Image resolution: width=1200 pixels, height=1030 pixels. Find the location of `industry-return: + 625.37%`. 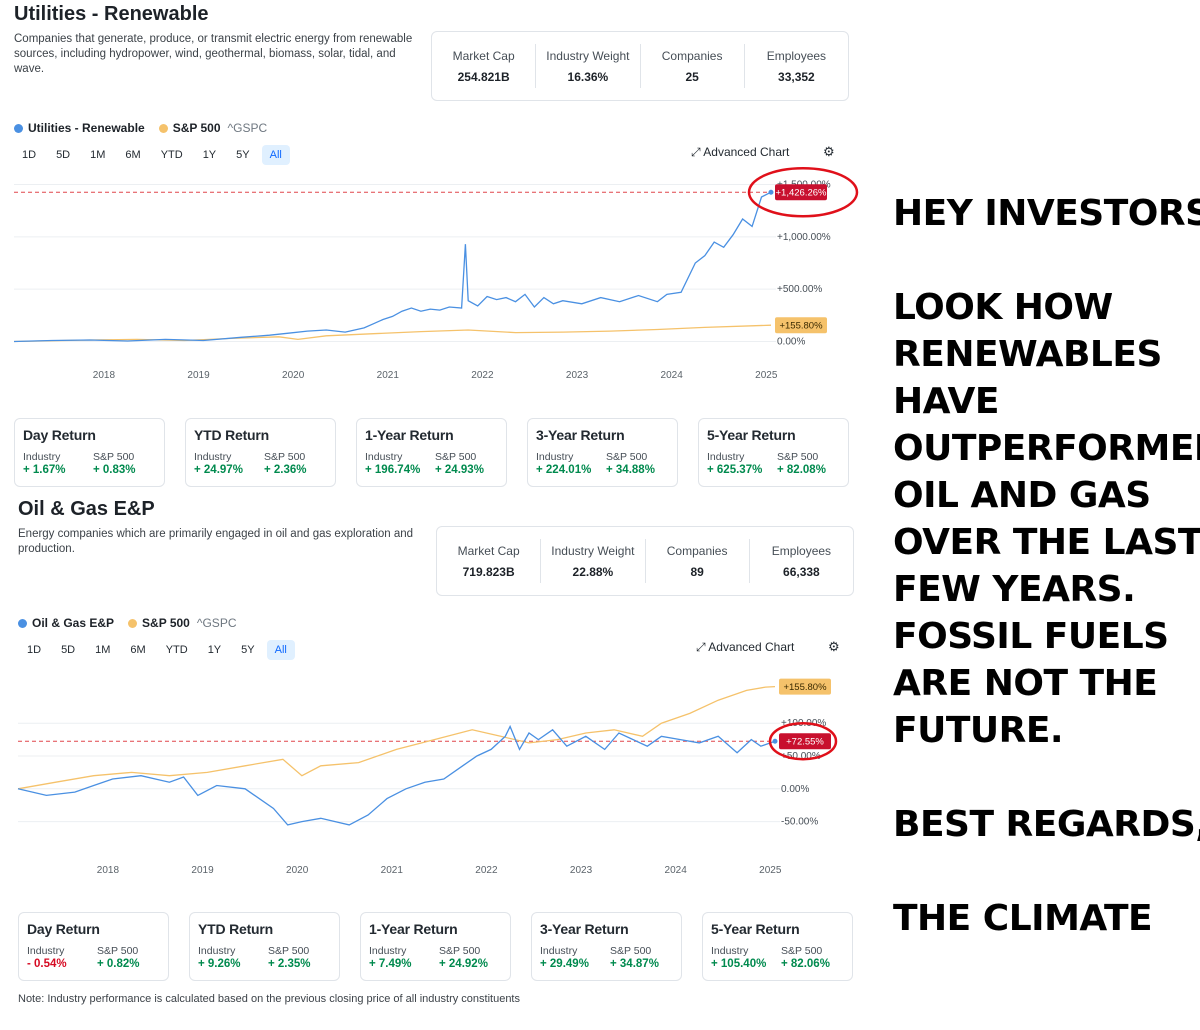

industry-return: + 625.37% is located at coordinates (735, 470).